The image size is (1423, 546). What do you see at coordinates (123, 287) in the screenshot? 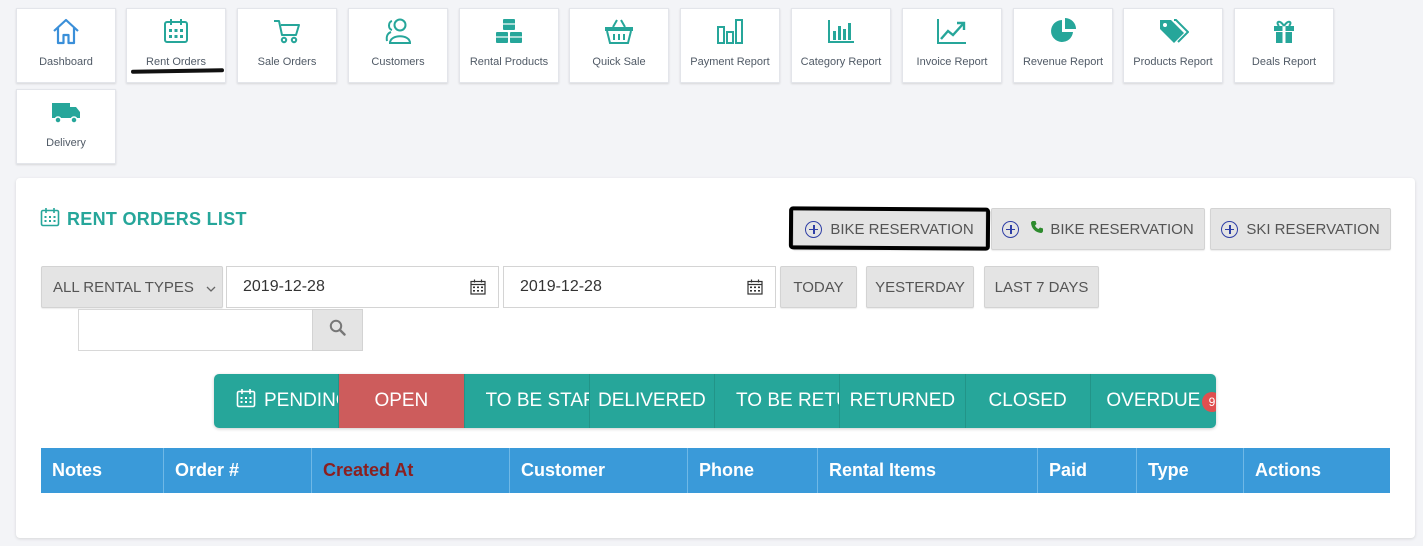
I see `rental-type-value: ALL RENTAL TYPES` at bounding box center [123, 287].